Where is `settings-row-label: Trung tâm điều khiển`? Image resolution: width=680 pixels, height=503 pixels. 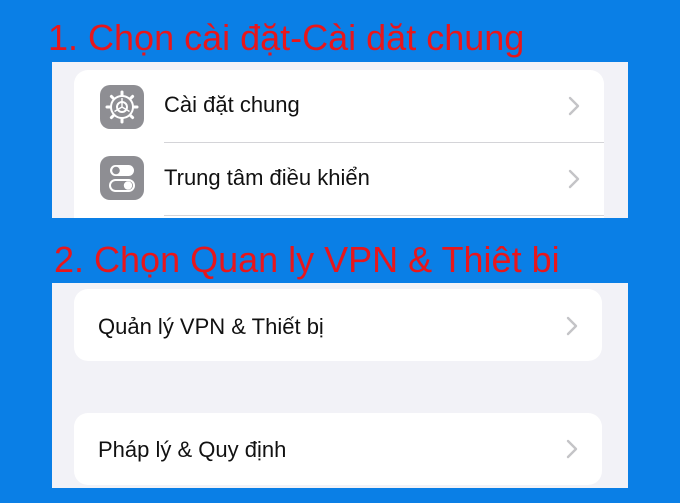
settings-row-label: Trung tâm điều khiển is located at coordinates (267, 177).